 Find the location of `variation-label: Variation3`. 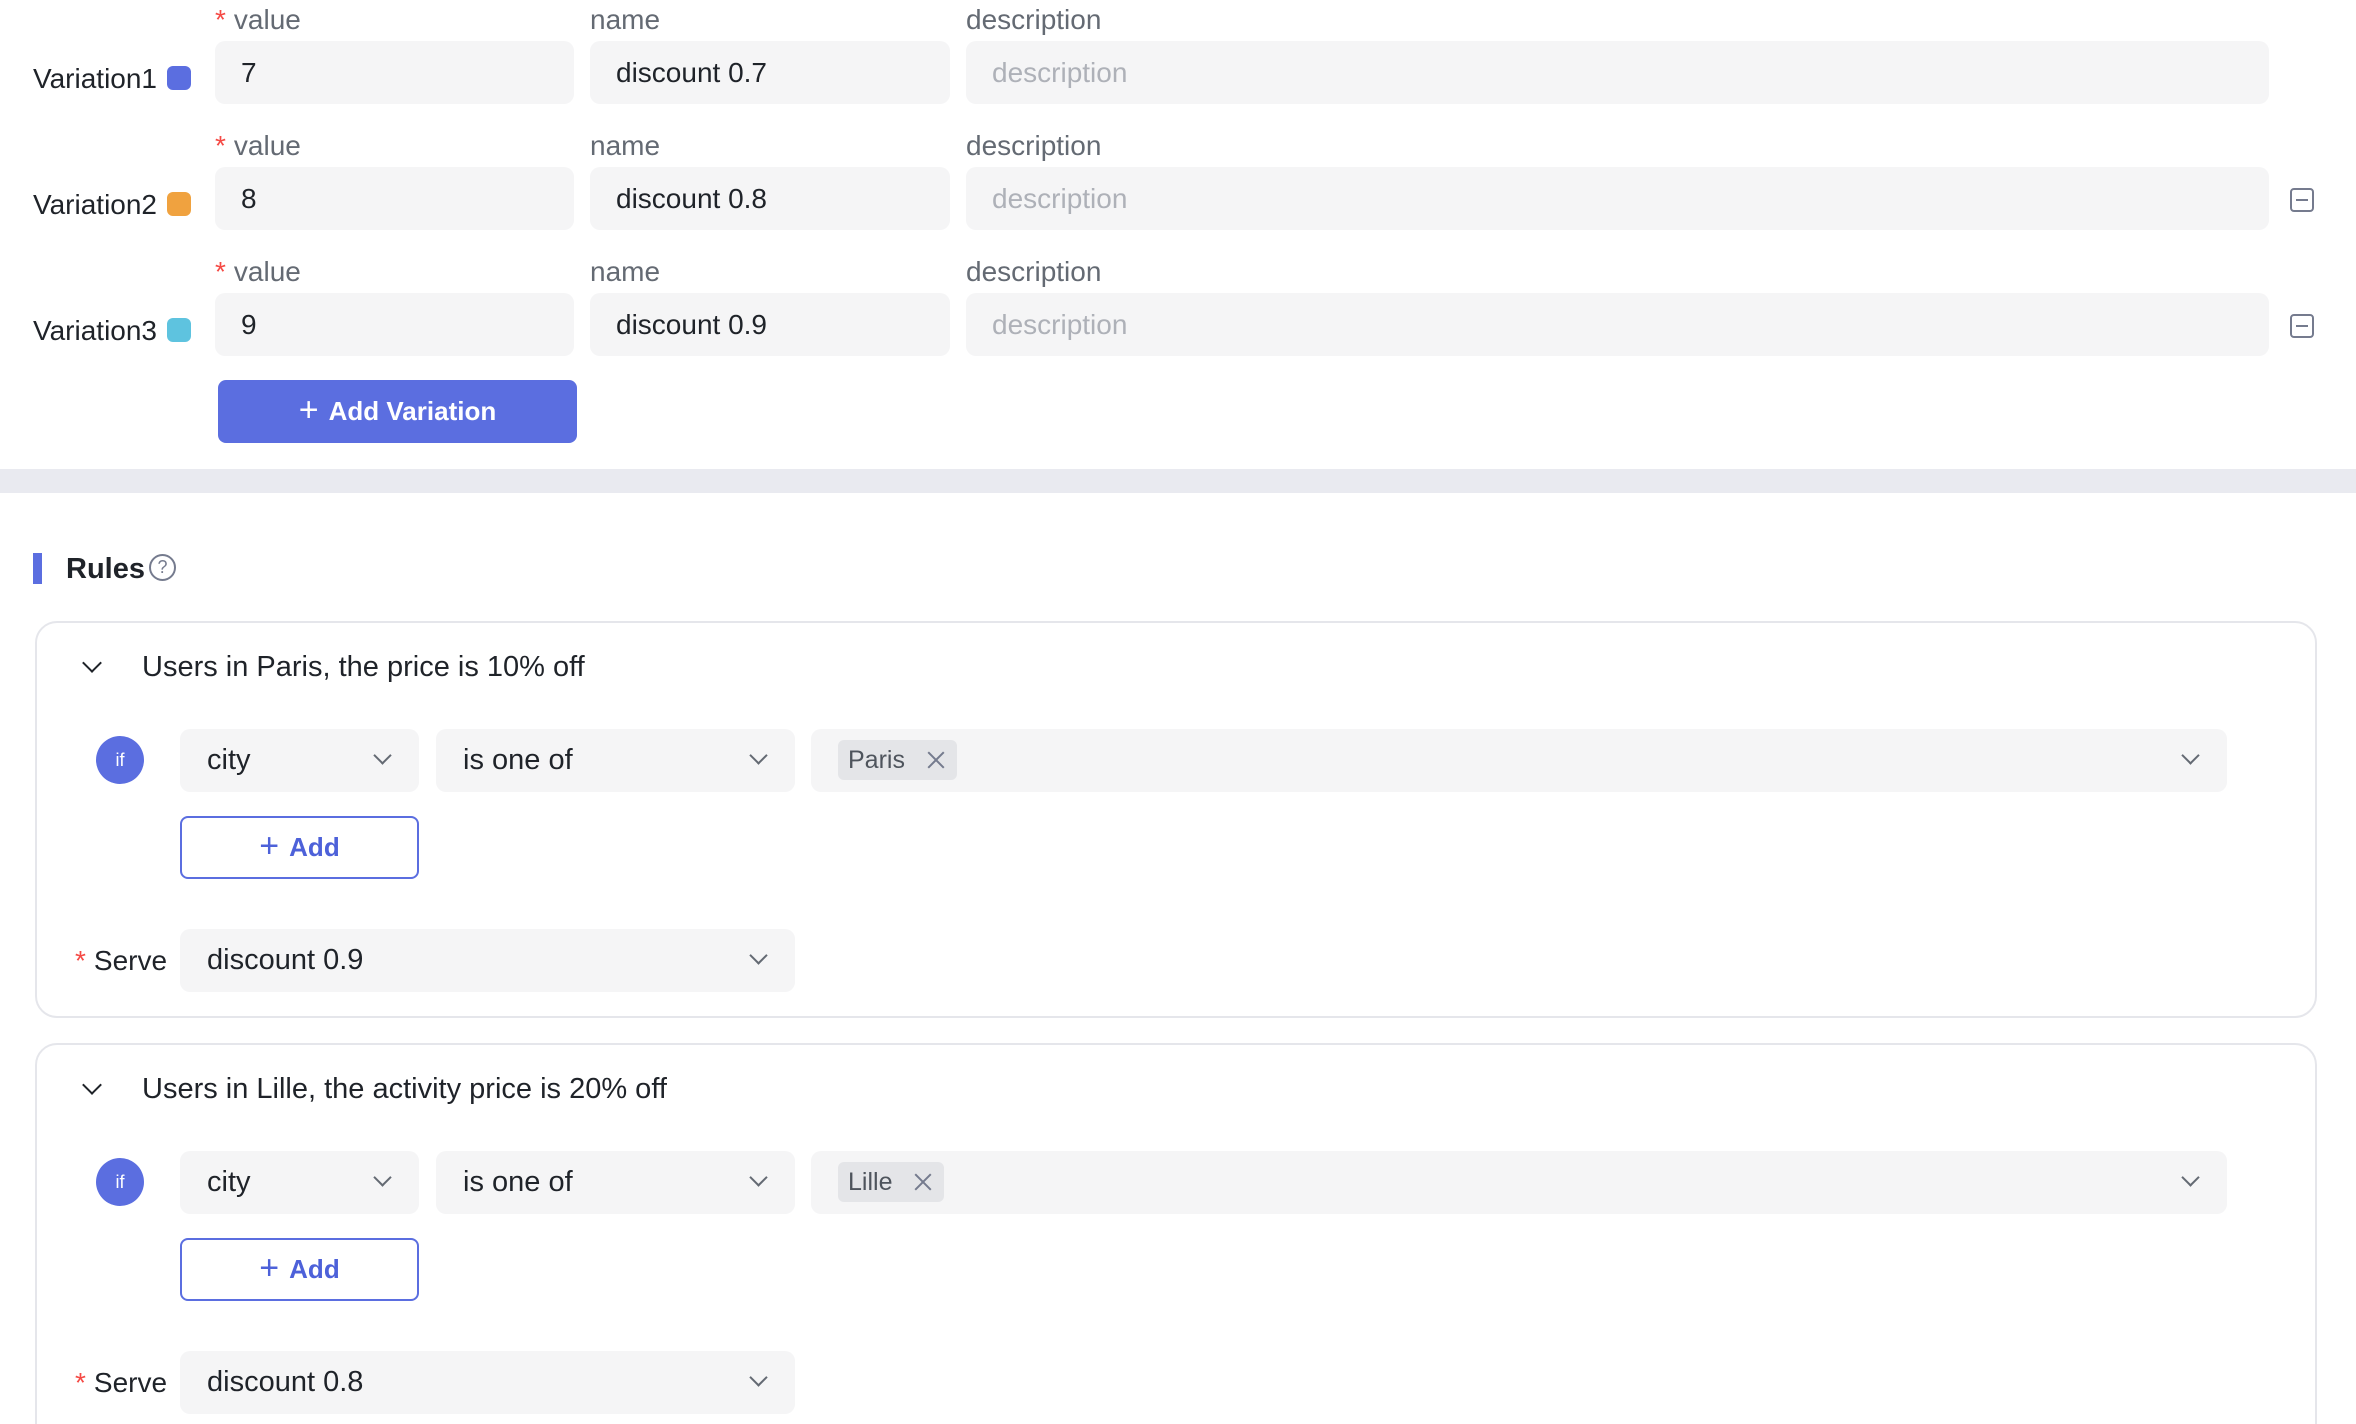

variation-label: Variation3 is located at coordinates (95, 330).